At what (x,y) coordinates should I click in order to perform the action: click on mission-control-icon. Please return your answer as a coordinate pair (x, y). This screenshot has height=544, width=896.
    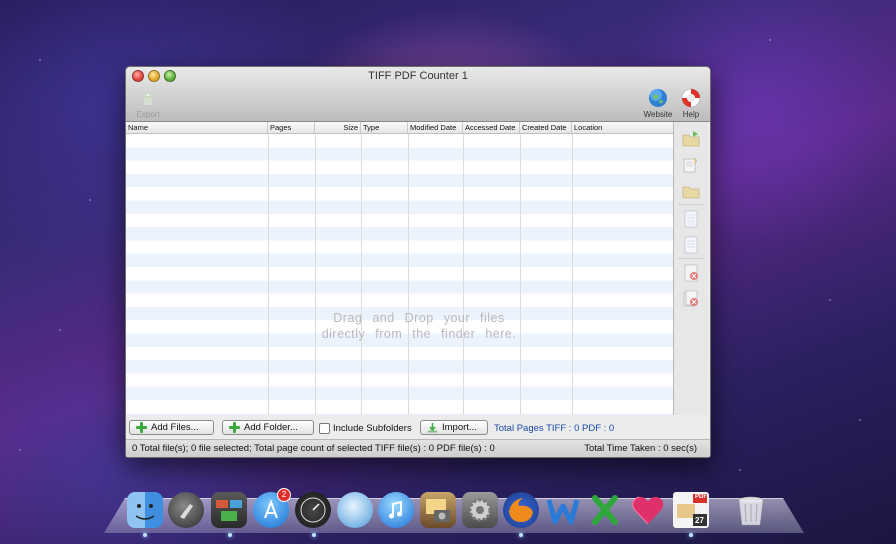
    Looking at the image, I should click on (229, 510).